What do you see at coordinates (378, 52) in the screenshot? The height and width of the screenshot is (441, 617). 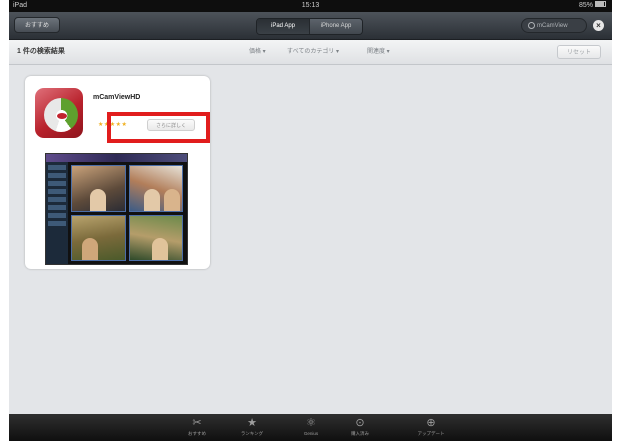 I see `relevance-filter: 関連度 ▾` at bounding box center [378, 52].